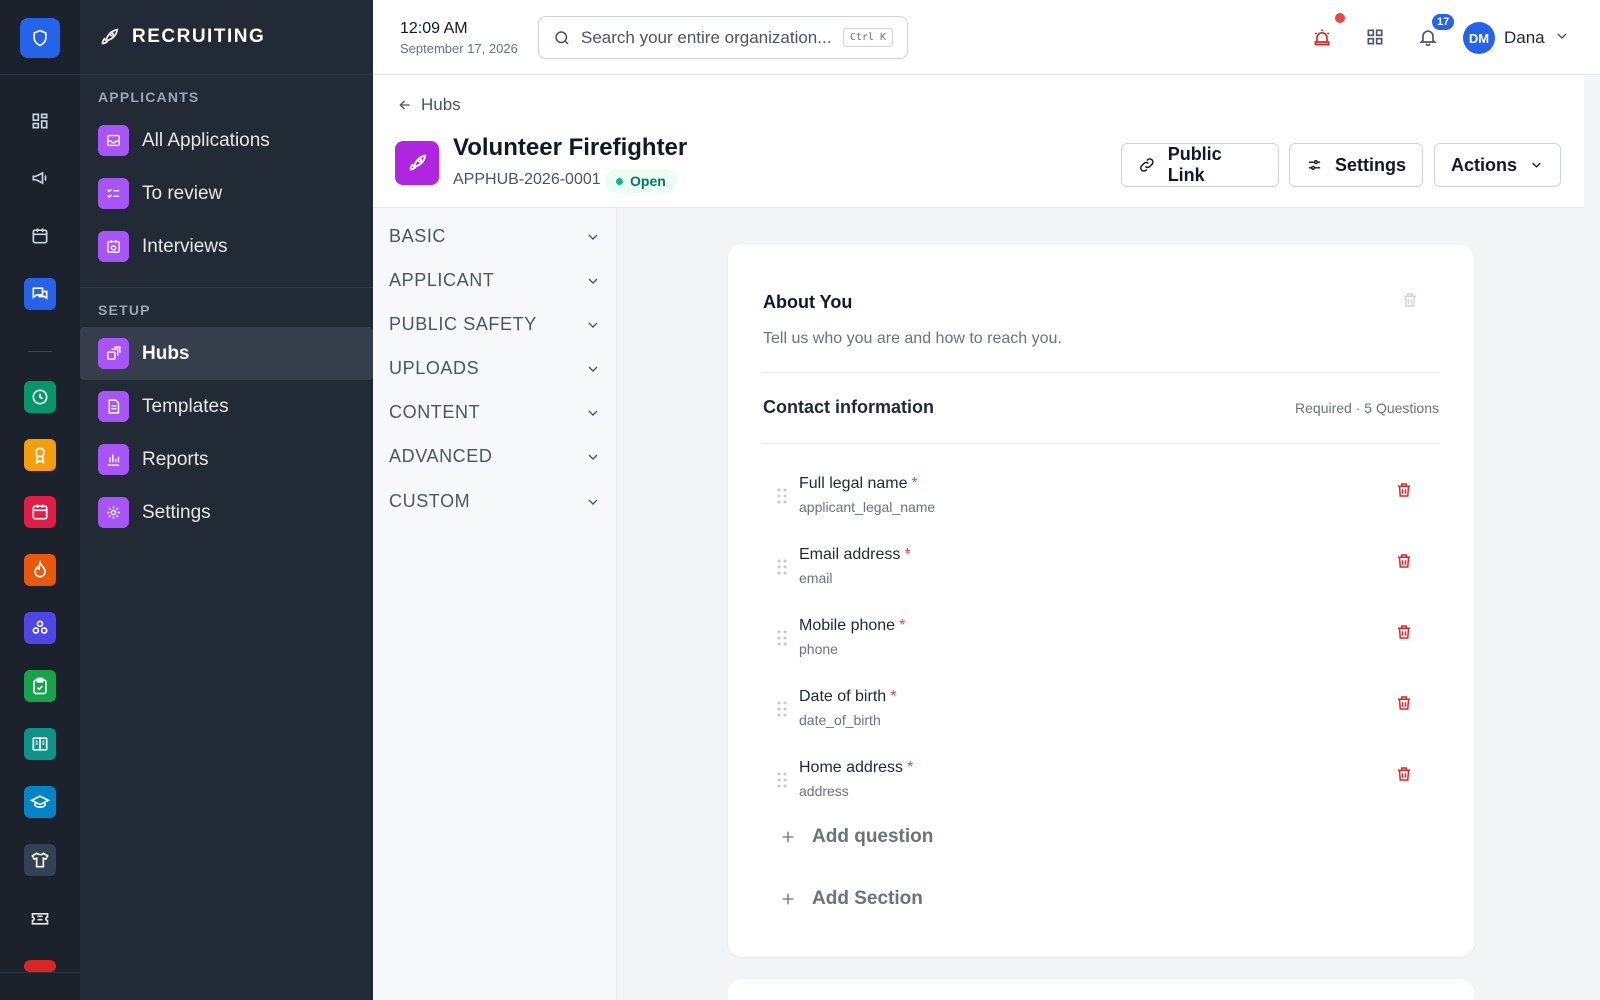  Describe the element at coordinates (40, 236) in the screenshot. I see `calendar-icon` at that location.